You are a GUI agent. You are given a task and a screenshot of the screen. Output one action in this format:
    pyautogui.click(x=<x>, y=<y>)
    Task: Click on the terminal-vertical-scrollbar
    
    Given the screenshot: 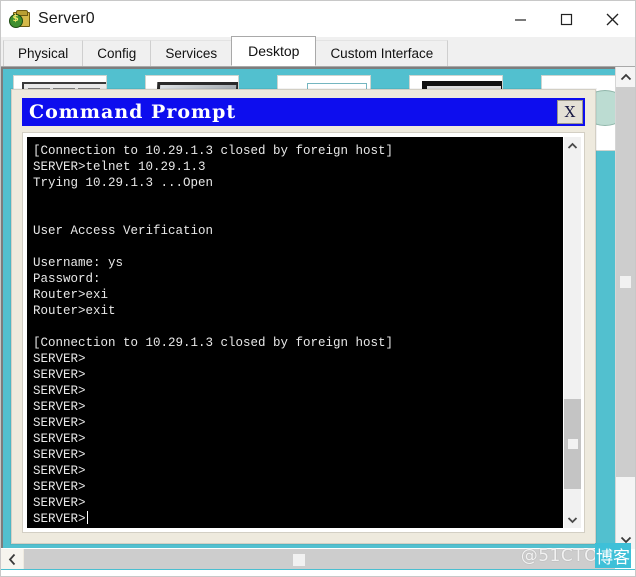 What is the action you would take?
    pyautogui.click(x=572, y=332)
    